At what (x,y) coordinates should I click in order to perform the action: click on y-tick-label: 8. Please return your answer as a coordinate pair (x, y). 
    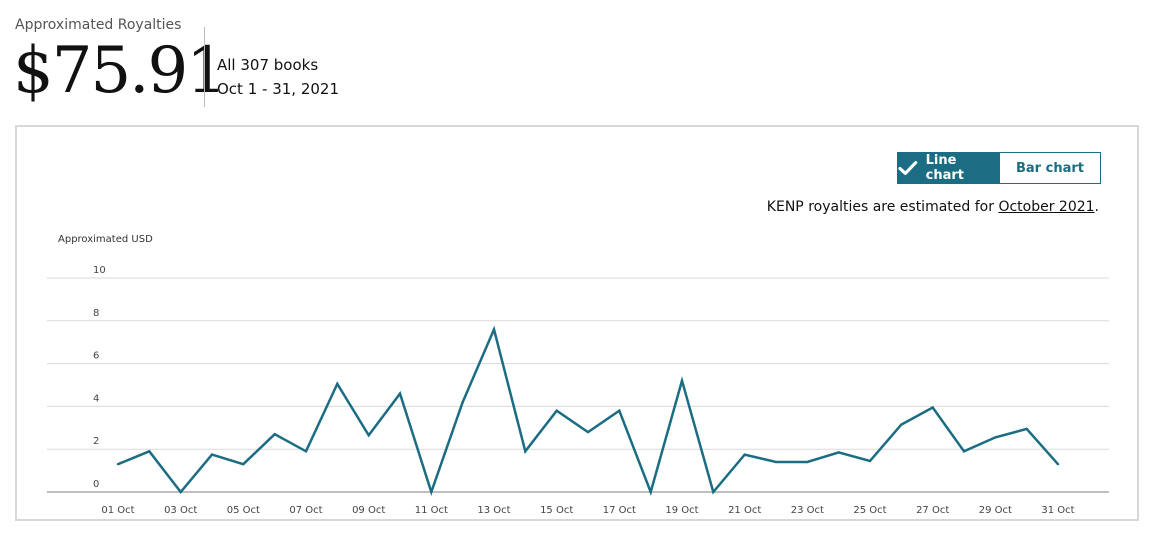
    Looking at the image, I should click on (96, 313).